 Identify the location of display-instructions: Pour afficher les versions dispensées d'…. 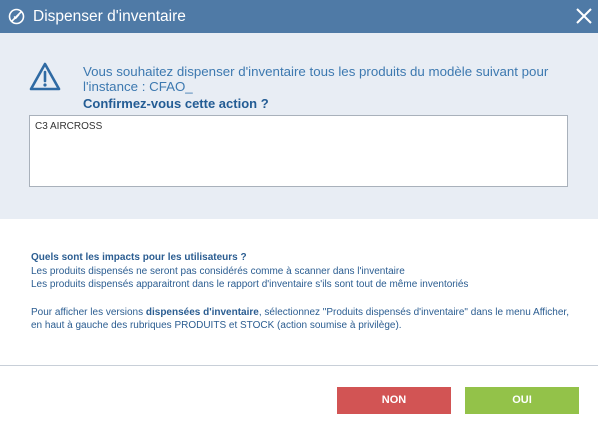
(303, 319).